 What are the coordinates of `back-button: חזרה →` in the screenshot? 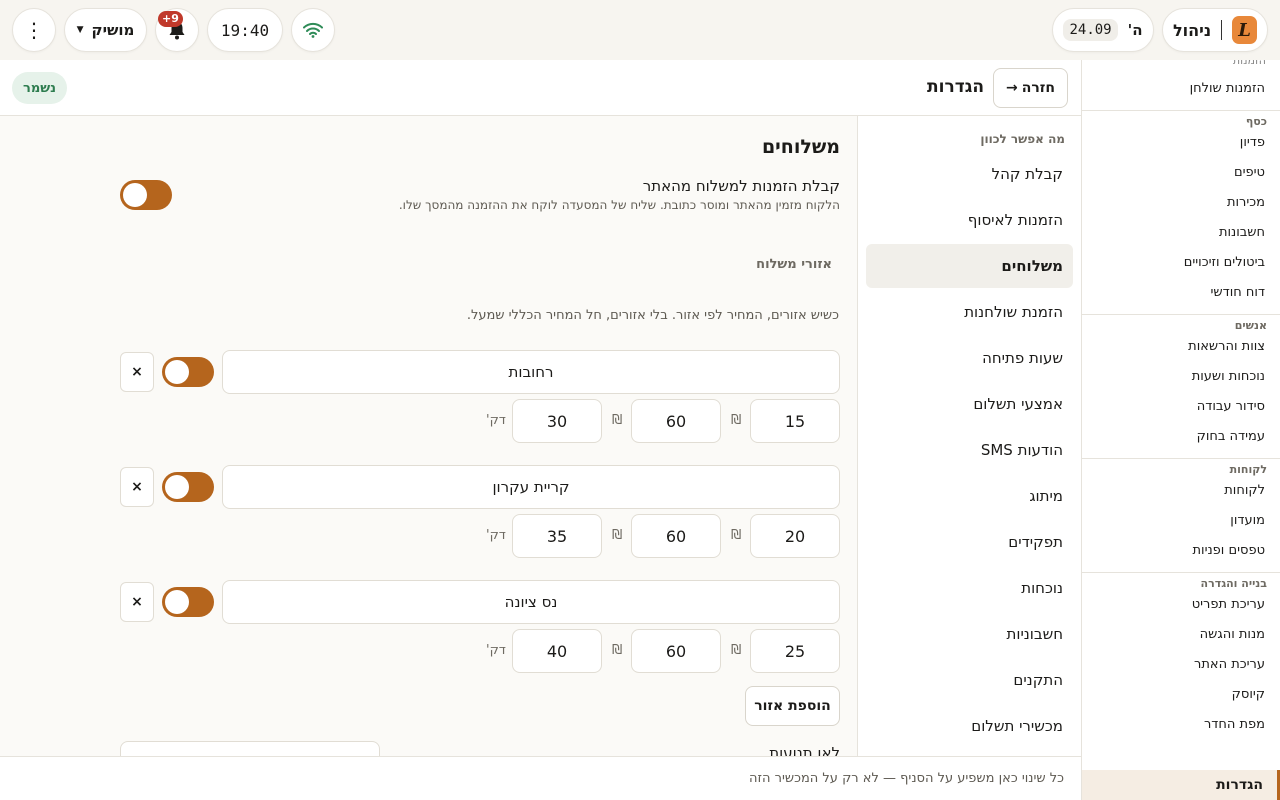 It's located at (1030, 88).